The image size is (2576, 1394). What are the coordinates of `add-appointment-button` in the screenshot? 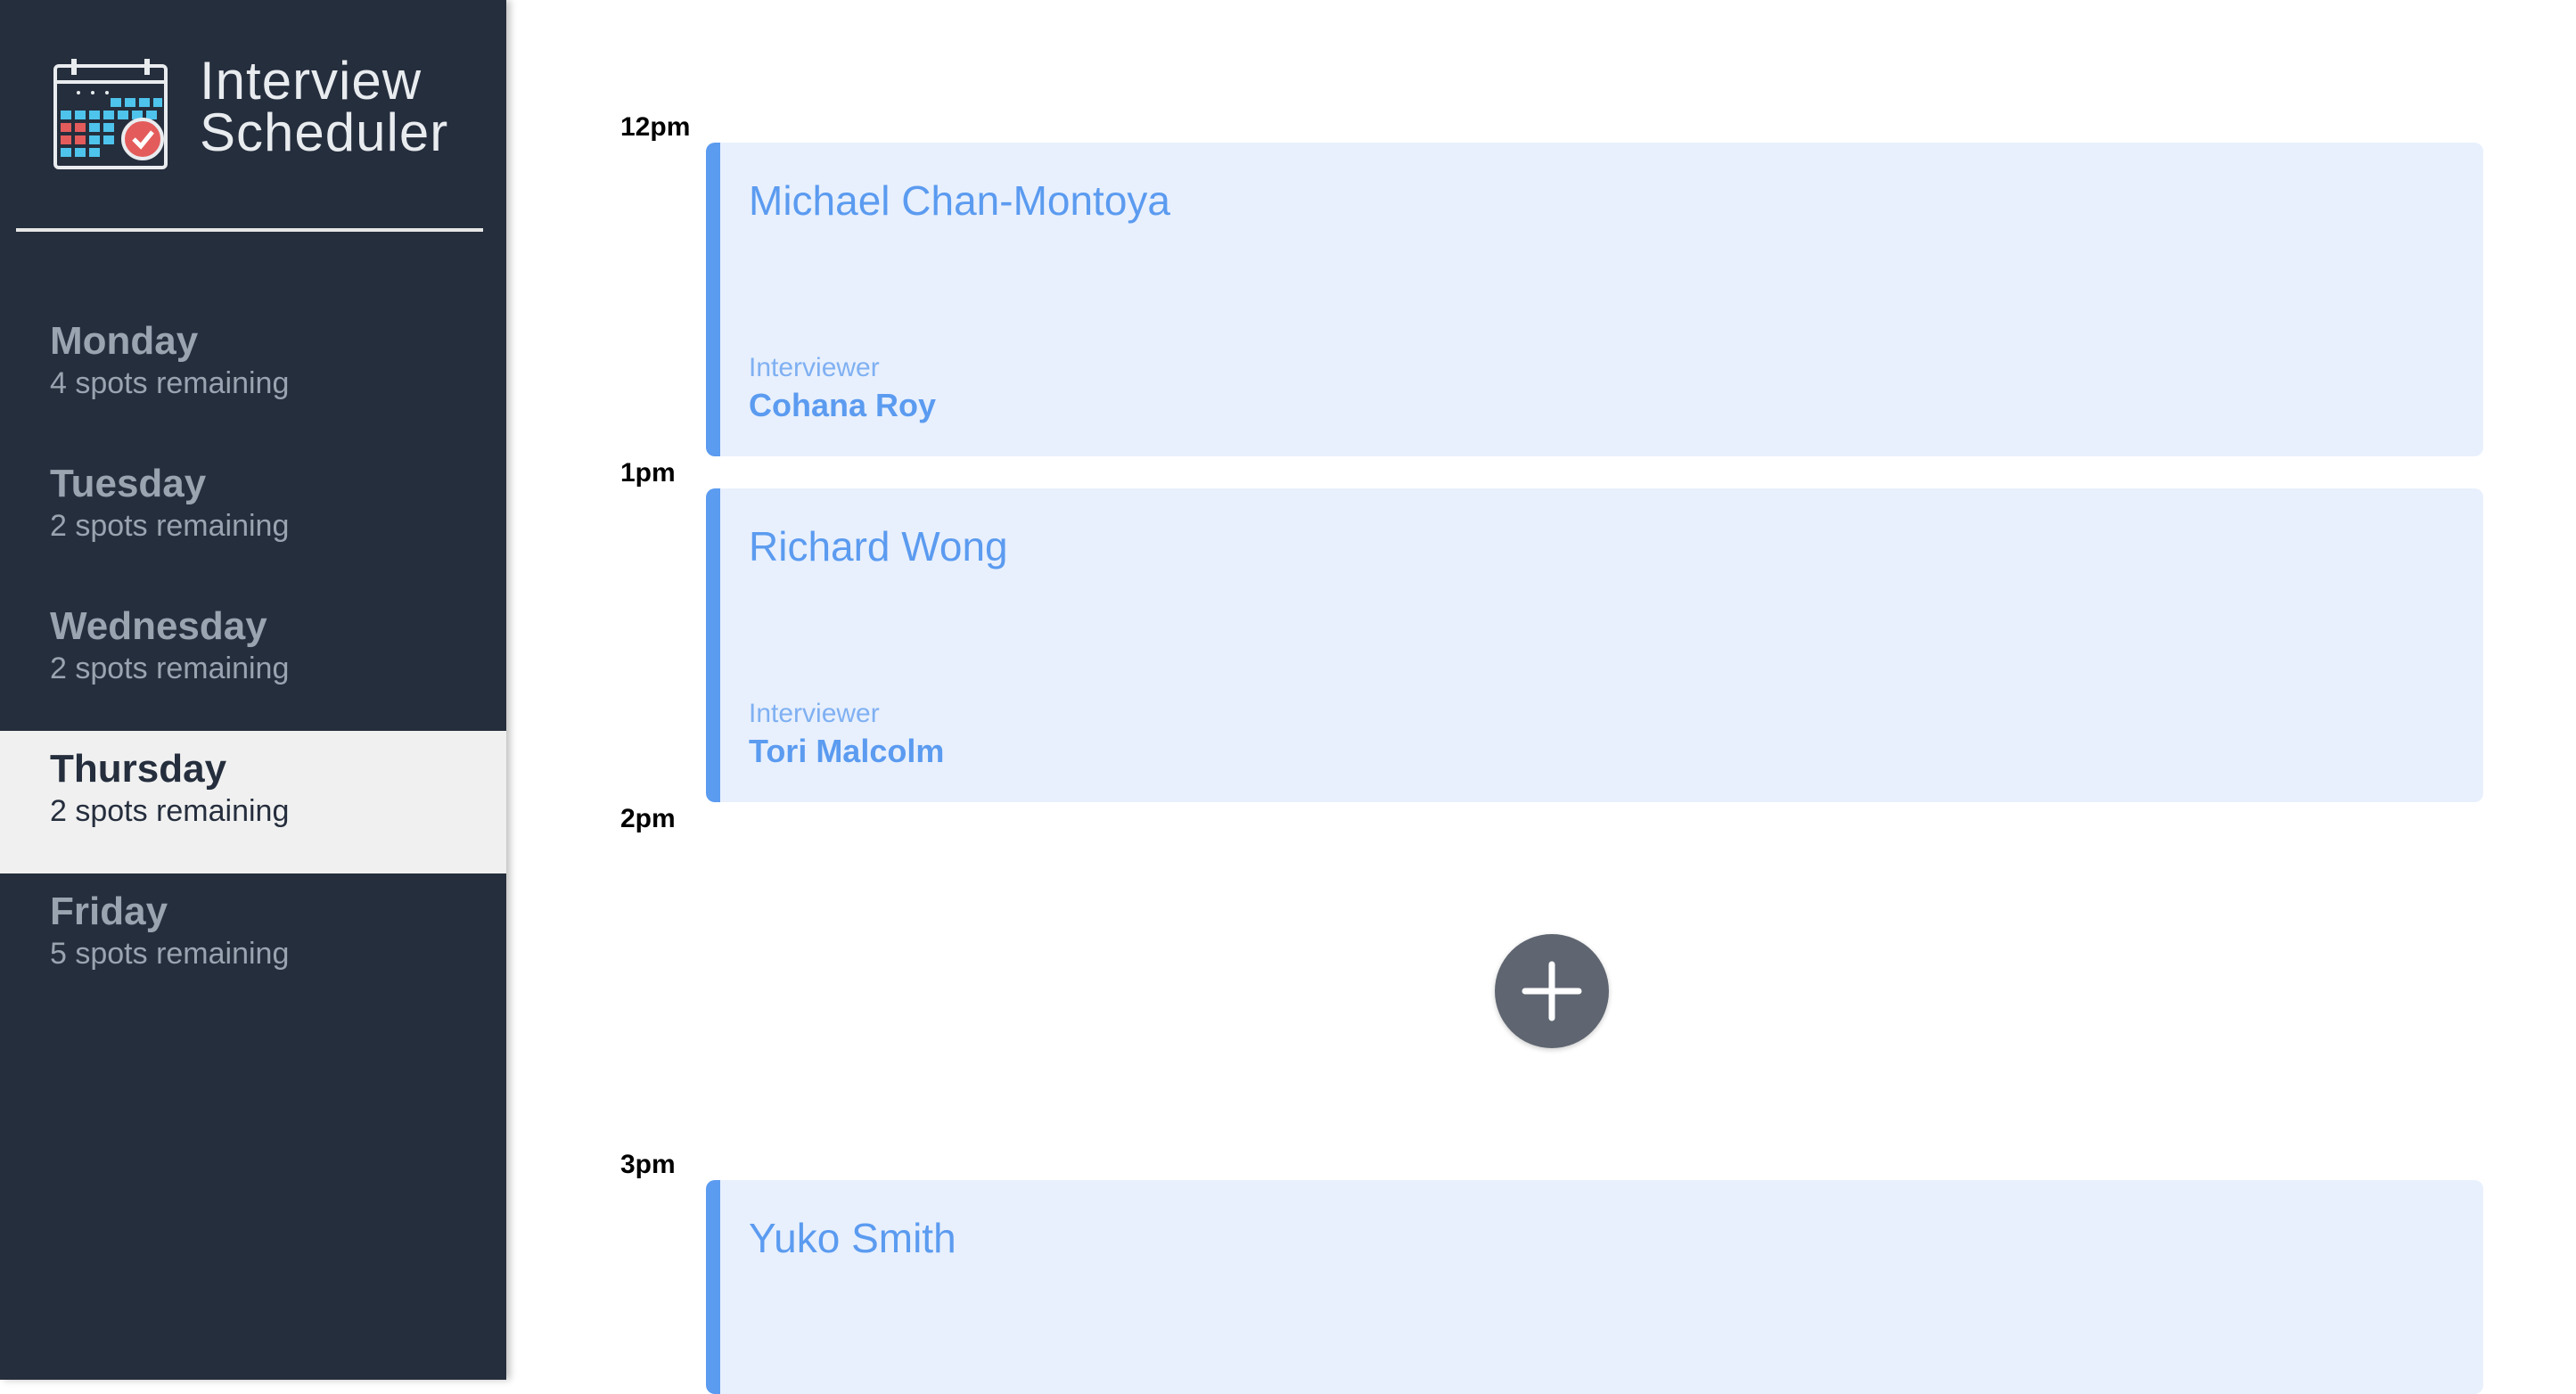 It's located at (1552, 991).